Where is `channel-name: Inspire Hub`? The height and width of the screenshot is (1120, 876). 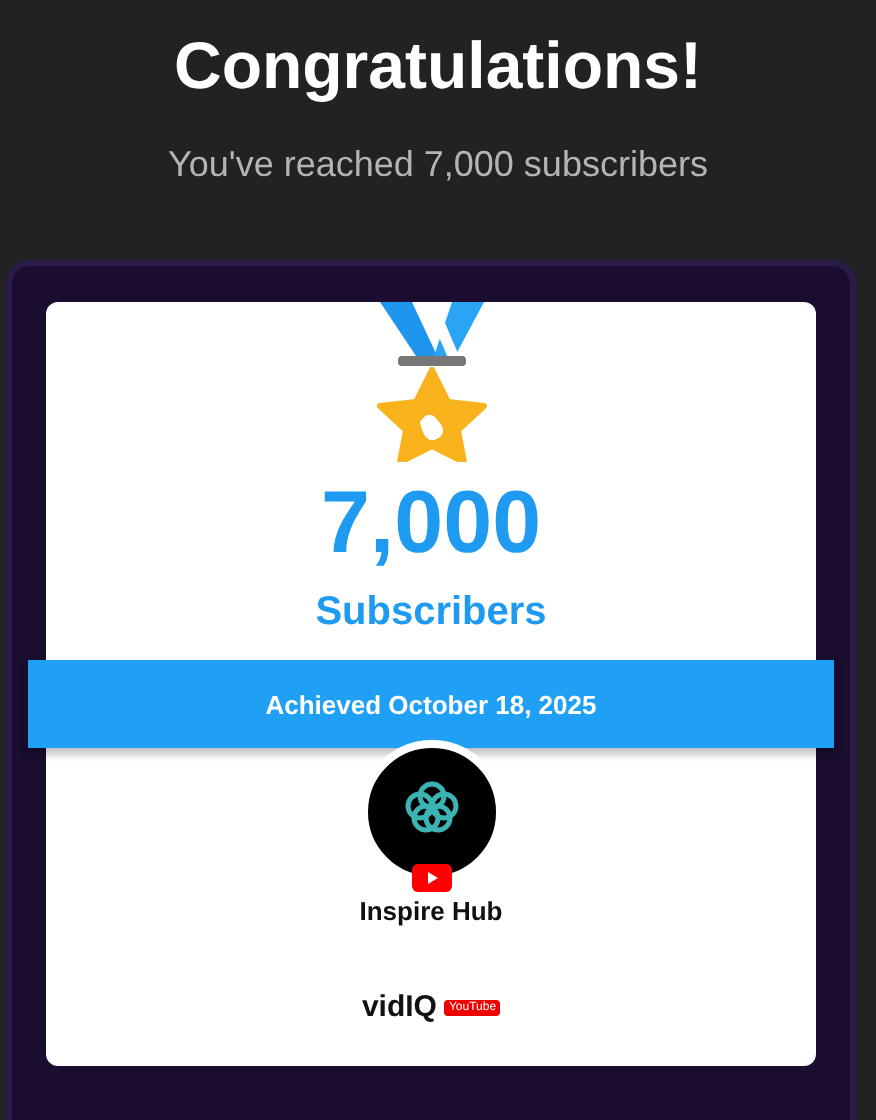
channel-name: Inspire Hub is located at coordinates (431, 911).